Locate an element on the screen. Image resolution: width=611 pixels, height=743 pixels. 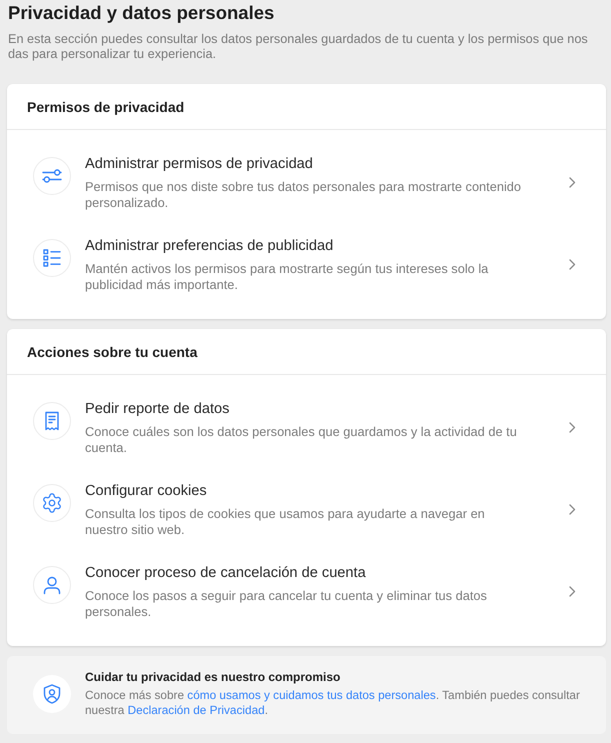
sliders-icon is located at coordinates (52, 176).